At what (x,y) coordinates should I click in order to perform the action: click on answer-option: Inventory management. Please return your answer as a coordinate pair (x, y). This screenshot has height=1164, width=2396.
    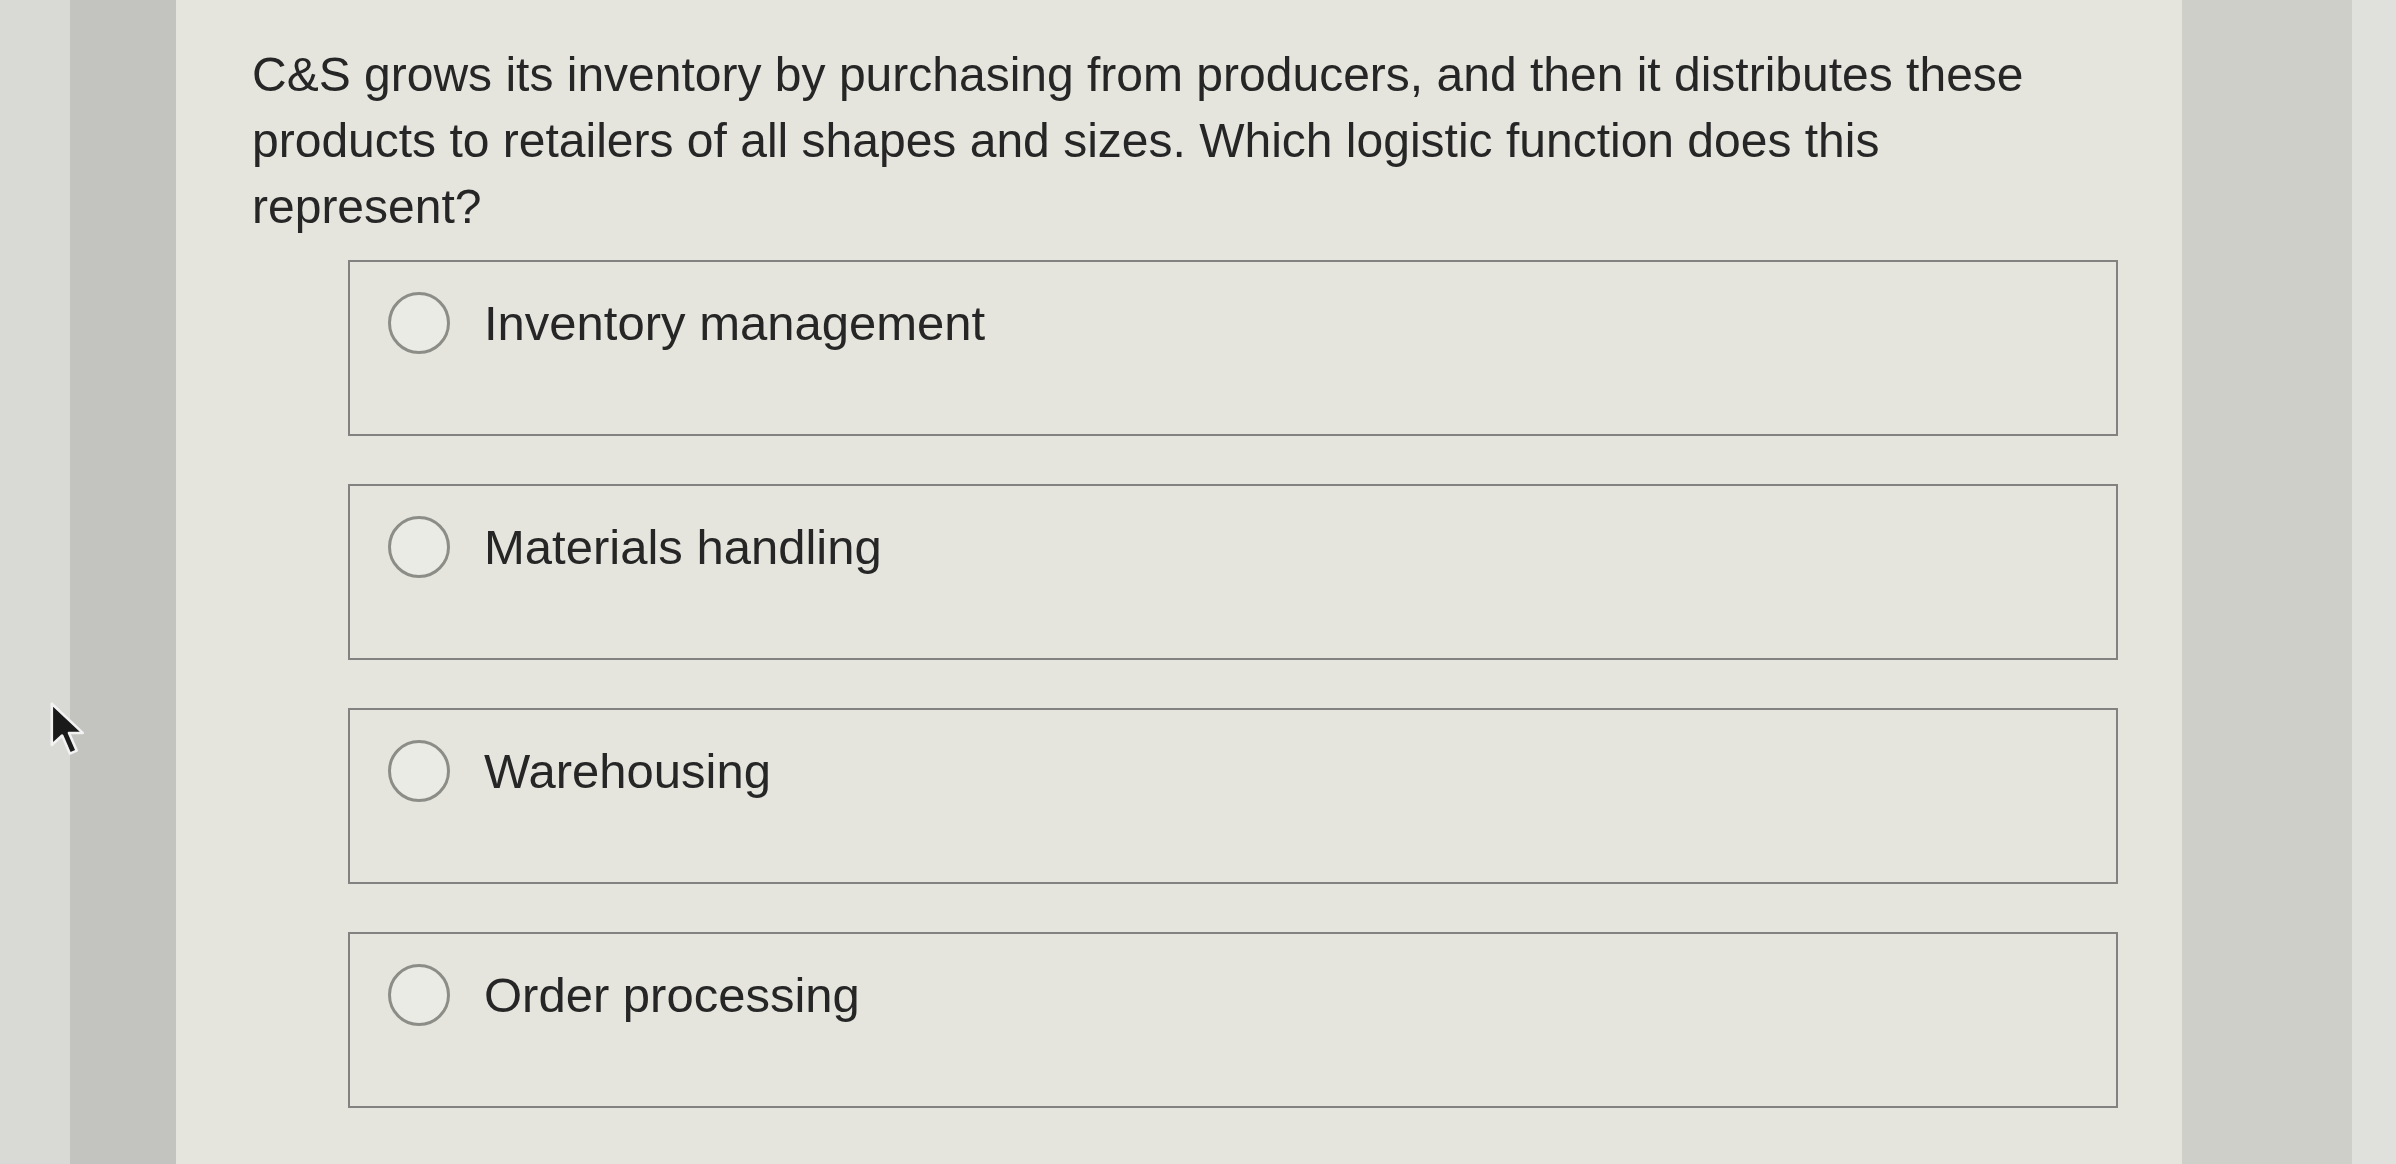
    Looking at the image, I should click on (1233, 348).